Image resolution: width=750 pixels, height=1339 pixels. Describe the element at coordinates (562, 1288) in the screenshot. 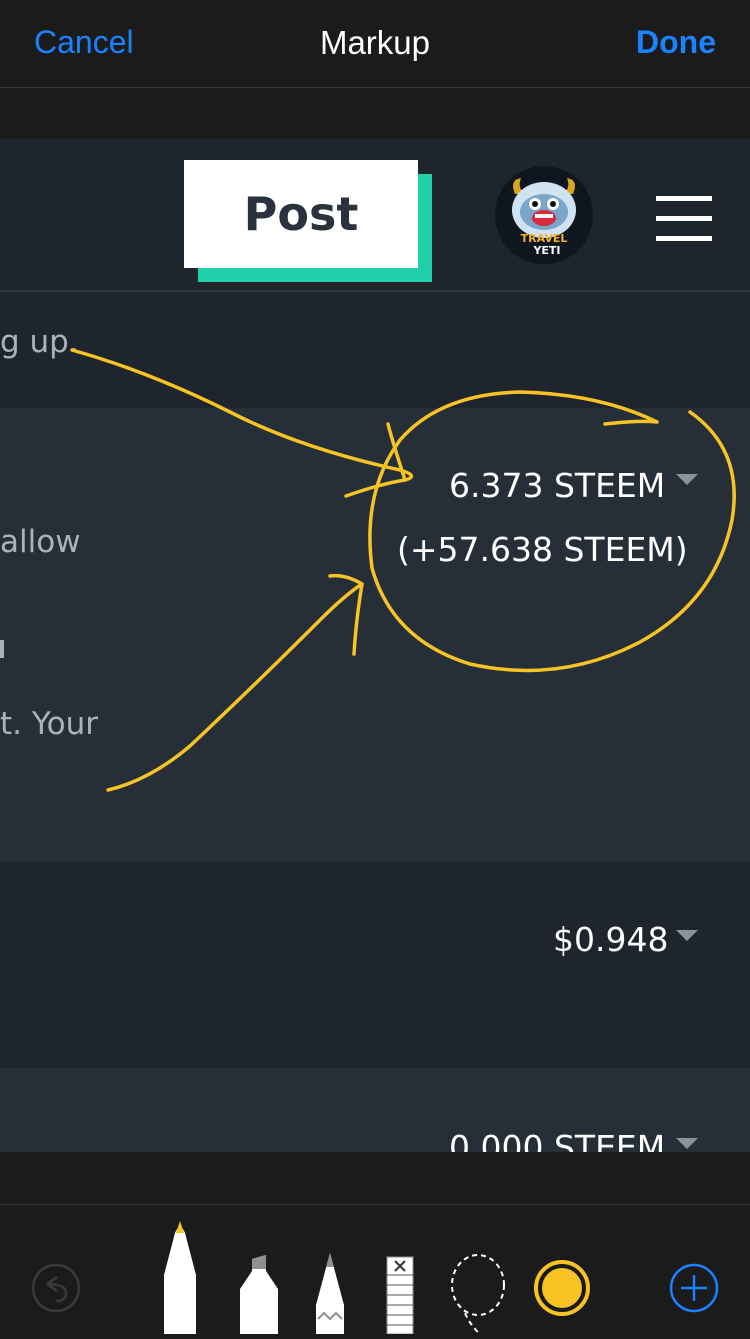

I see `color-picker-icon` at that location.